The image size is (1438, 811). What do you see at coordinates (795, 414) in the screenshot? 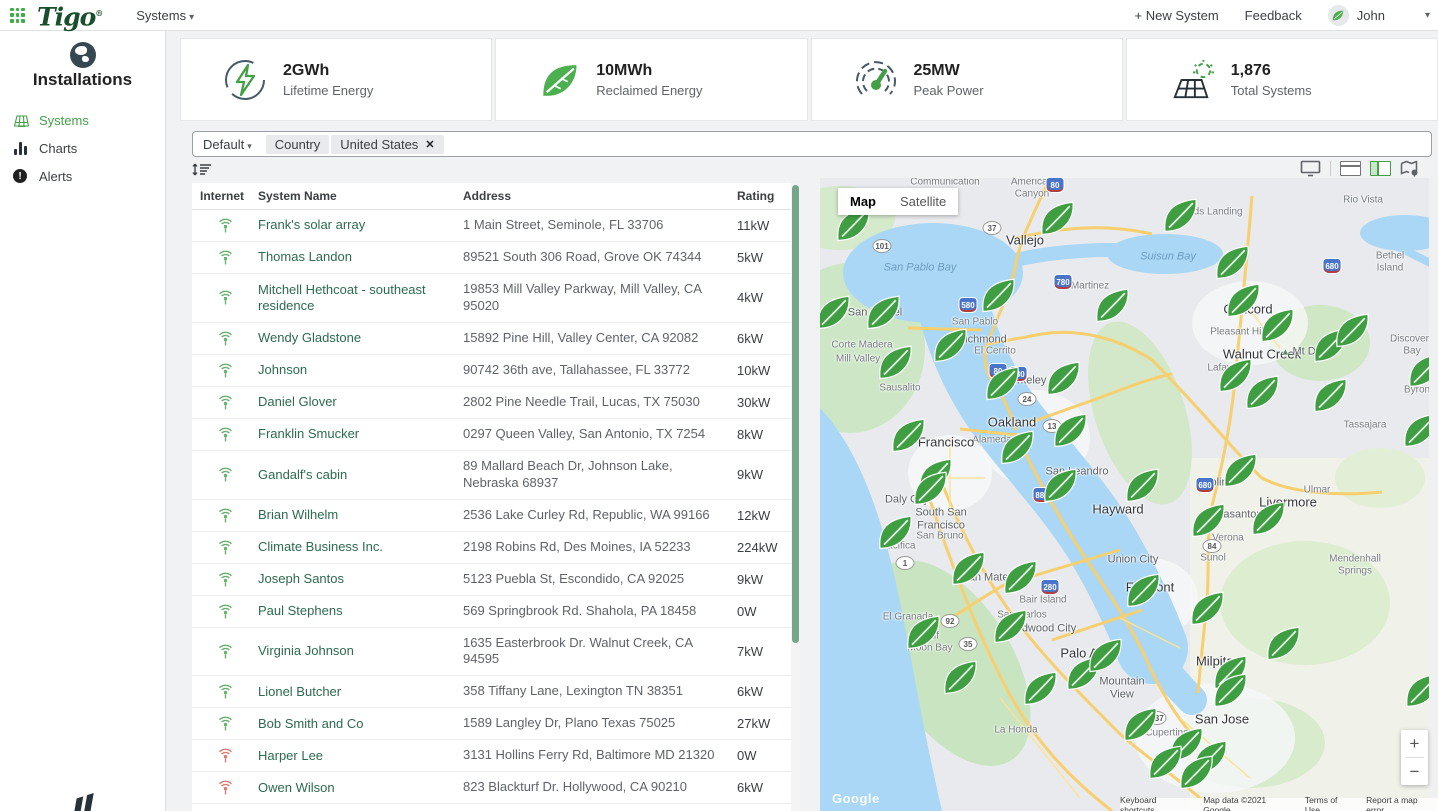
I see `scrollbar-thumb` at bounding box center [795, 414].